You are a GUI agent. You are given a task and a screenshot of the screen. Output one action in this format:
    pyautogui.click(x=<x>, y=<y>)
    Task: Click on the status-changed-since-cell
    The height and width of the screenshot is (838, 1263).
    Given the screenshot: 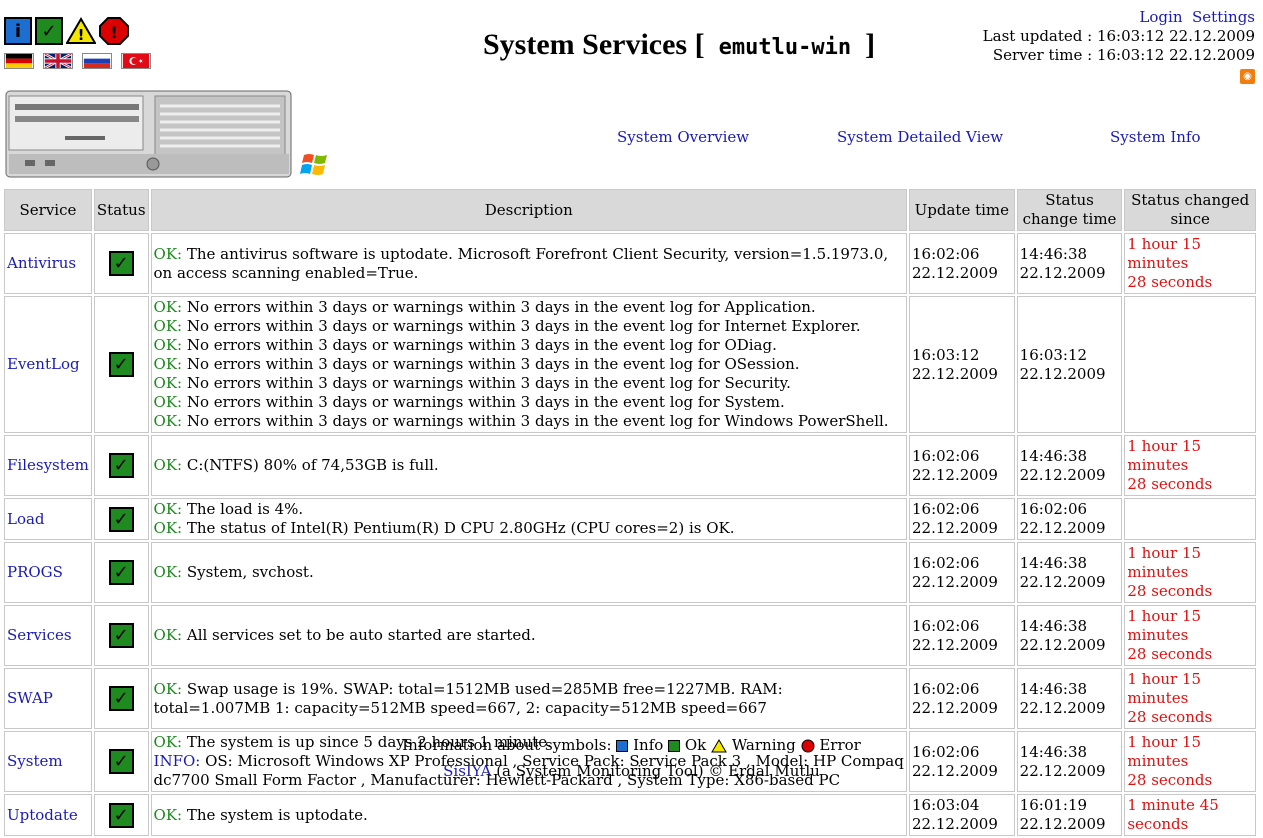 What is the action you would take?
    pyautogui.click(x=1190, y=519)
    